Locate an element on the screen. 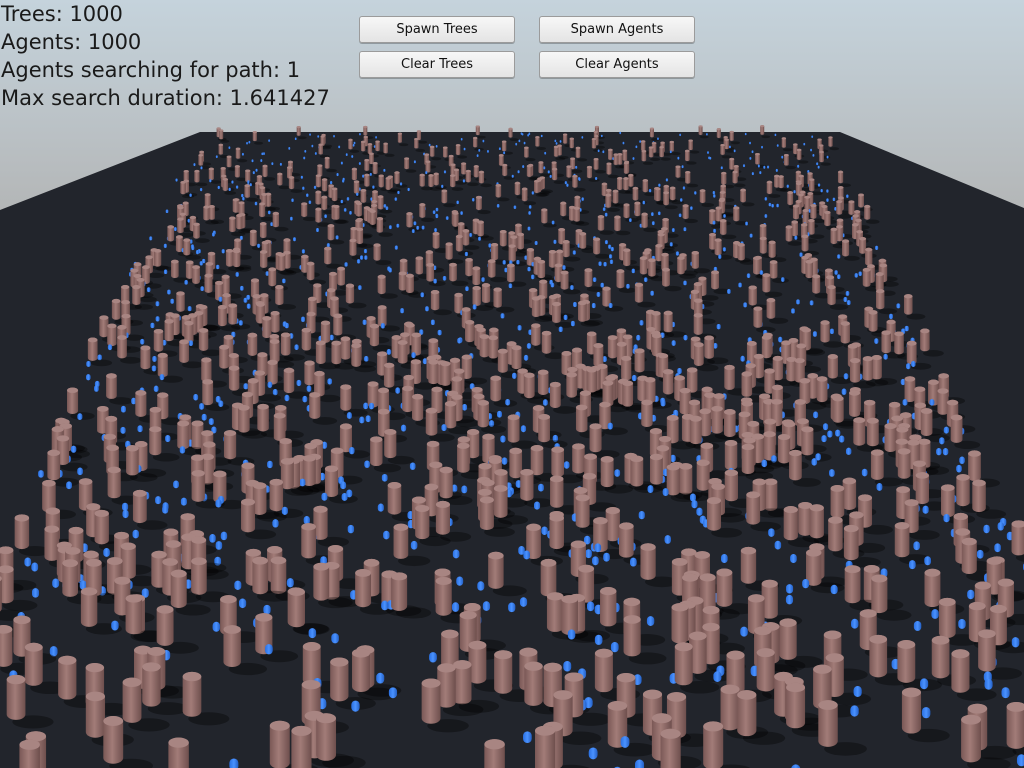 The width and height of the screenshot is (1024, 768). spawn-agents-button: Spawn Agents is located at coordinates (617, 29).